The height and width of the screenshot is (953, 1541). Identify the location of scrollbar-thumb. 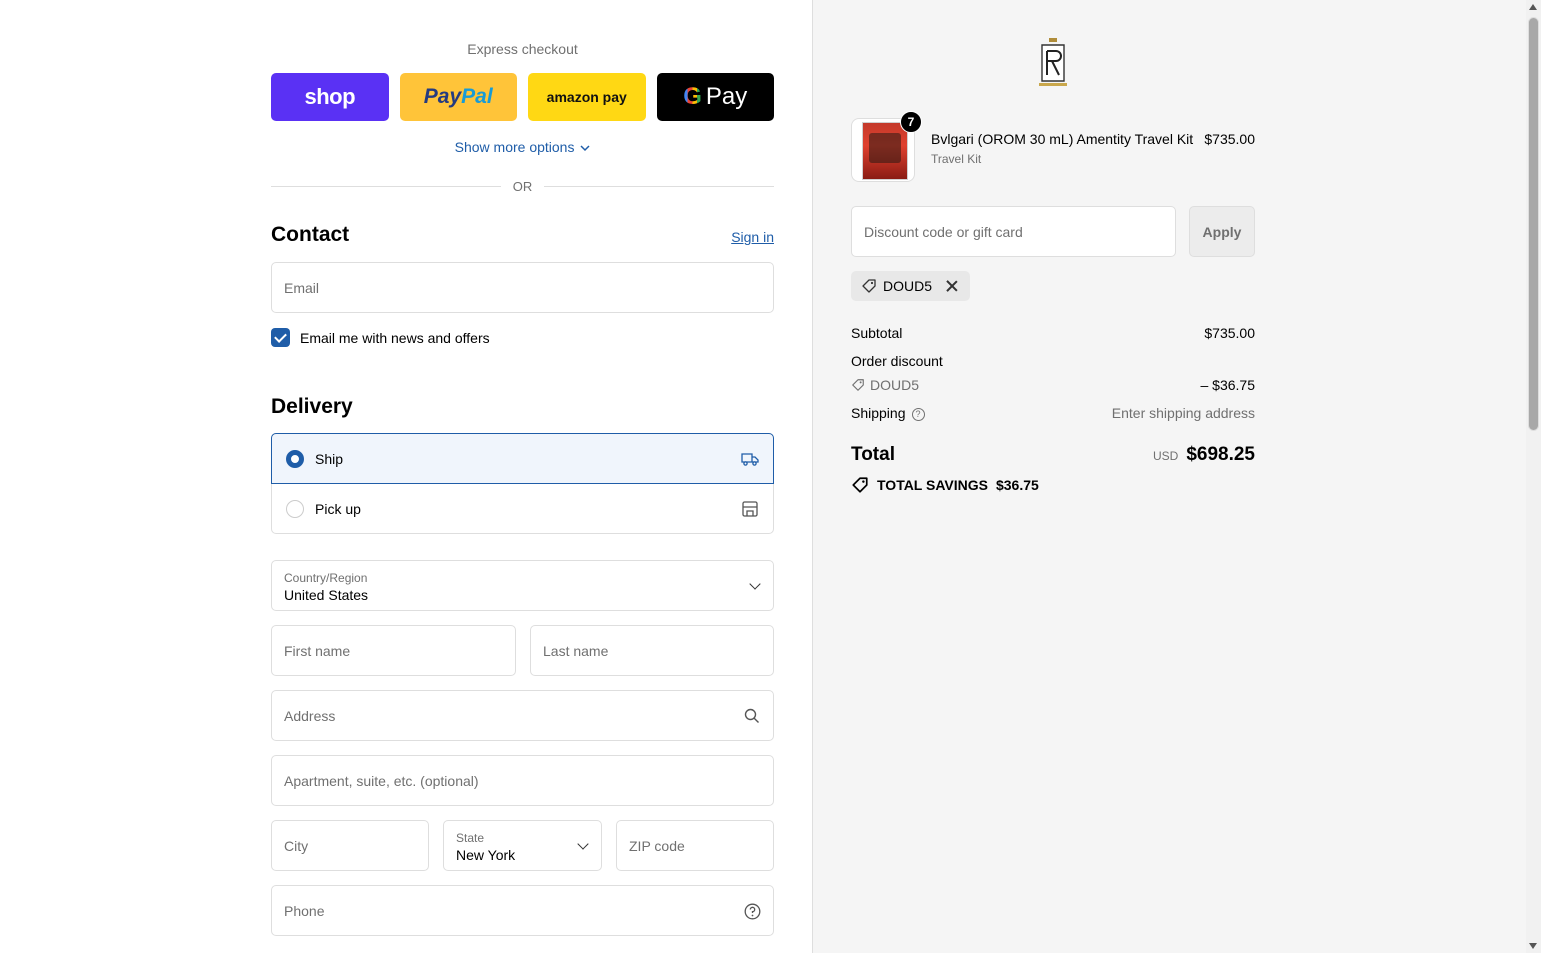
(1533, 224).